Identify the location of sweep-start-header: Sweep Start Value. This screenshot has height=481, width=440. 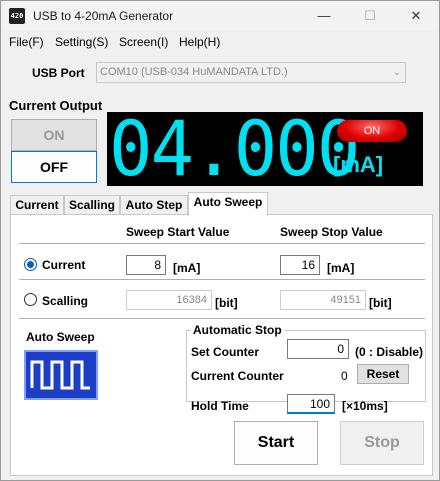
(178, 232).